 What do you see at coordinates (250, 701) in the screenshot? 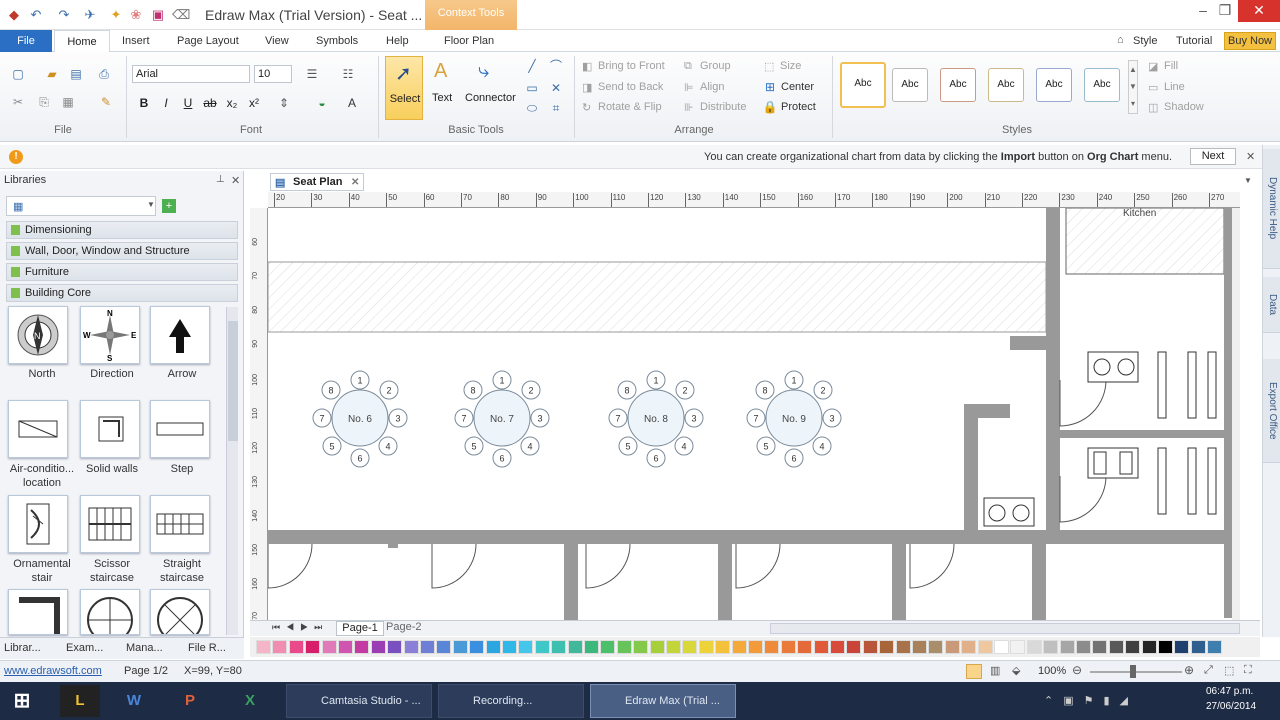
I see `excel-icon: X` at bounding box center [250, 701].